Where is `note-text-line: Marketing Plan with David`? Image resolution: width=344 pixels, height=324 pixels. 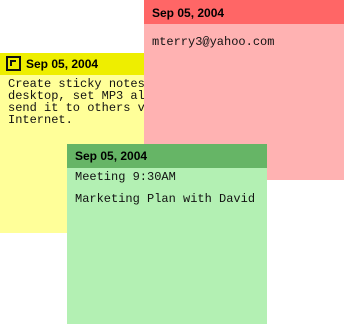 note-text-line: Marketing Plan with David is located at coordinates (165, 199).